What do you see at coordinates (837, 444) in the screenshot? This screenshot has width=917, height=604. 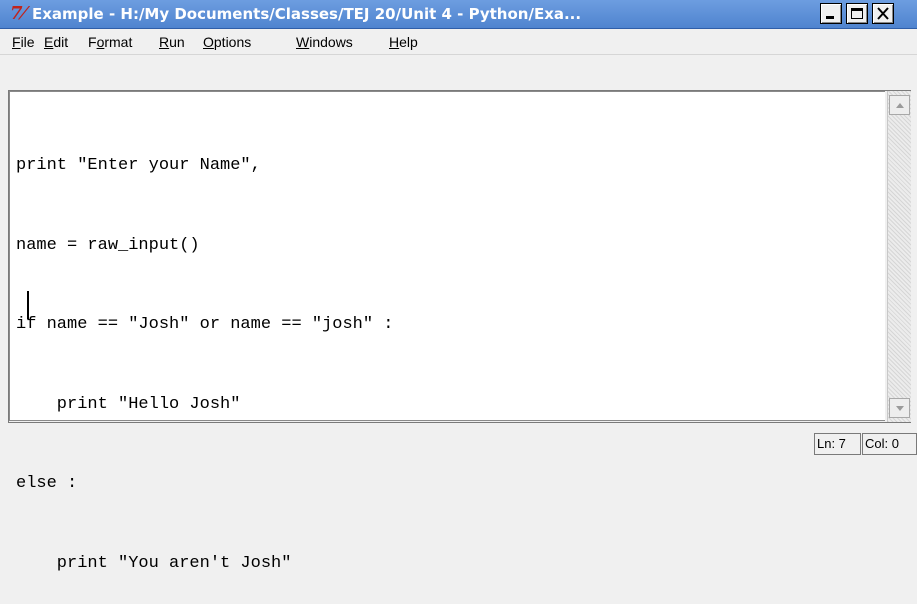 I see `line-indicator: Ln: 7` at bounding box center [837, 444].